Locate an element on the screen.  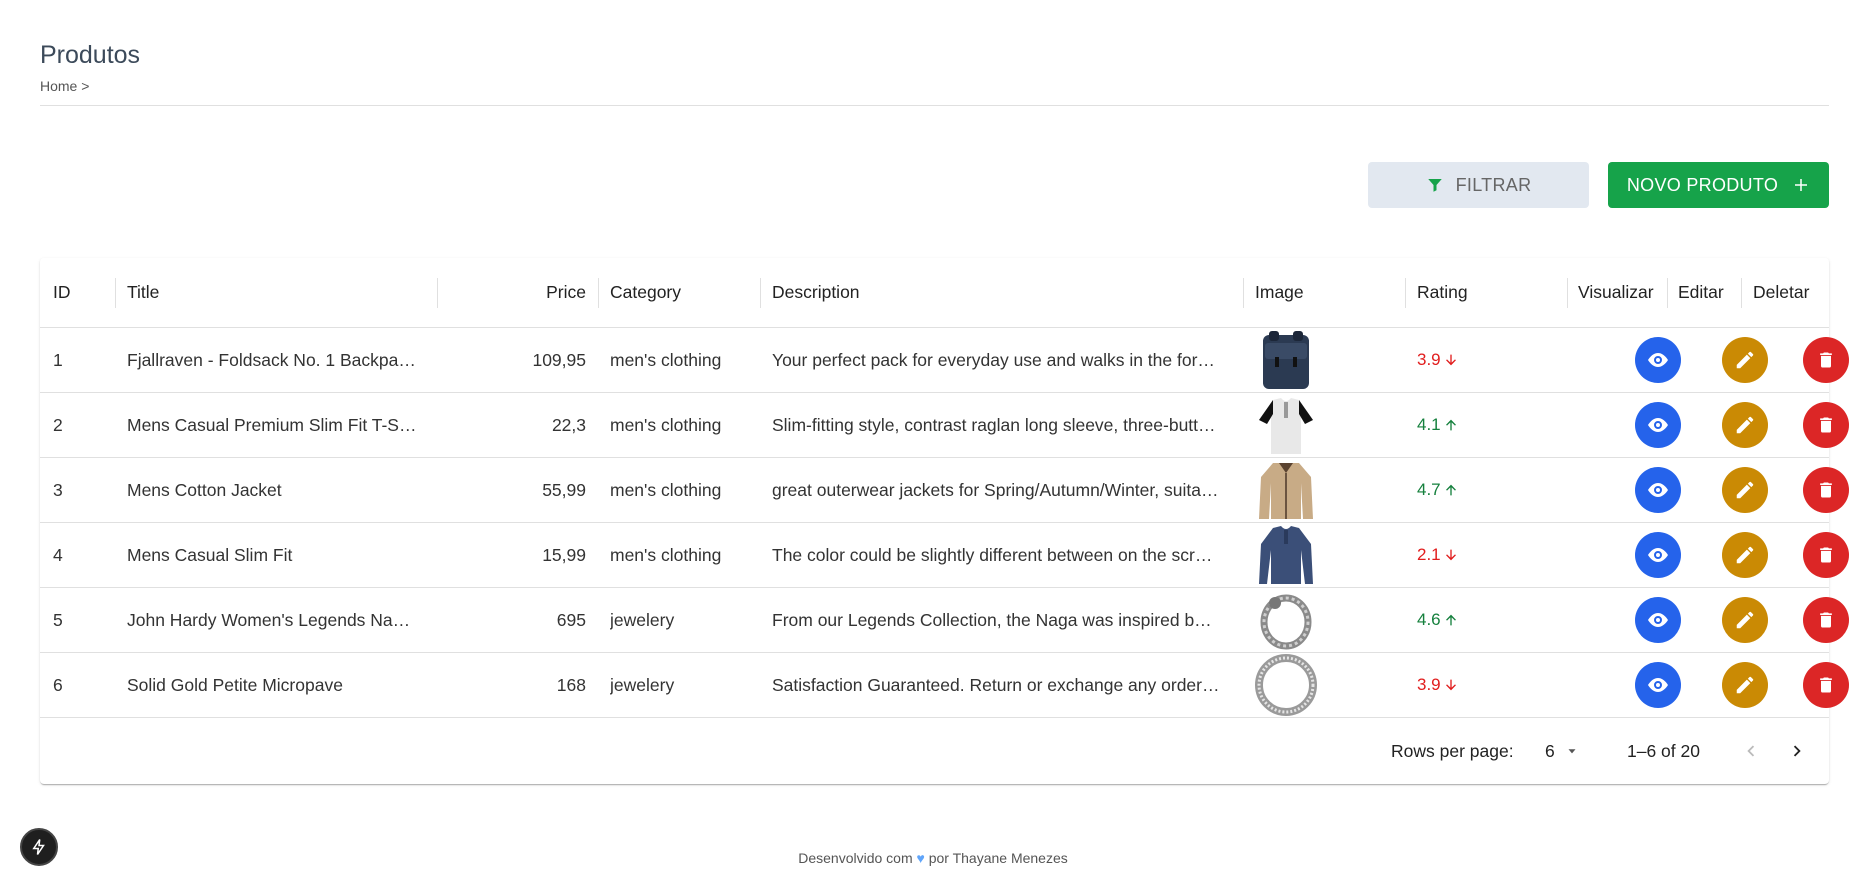
breadcrumb: Home > is located at coordinates (934, 86).